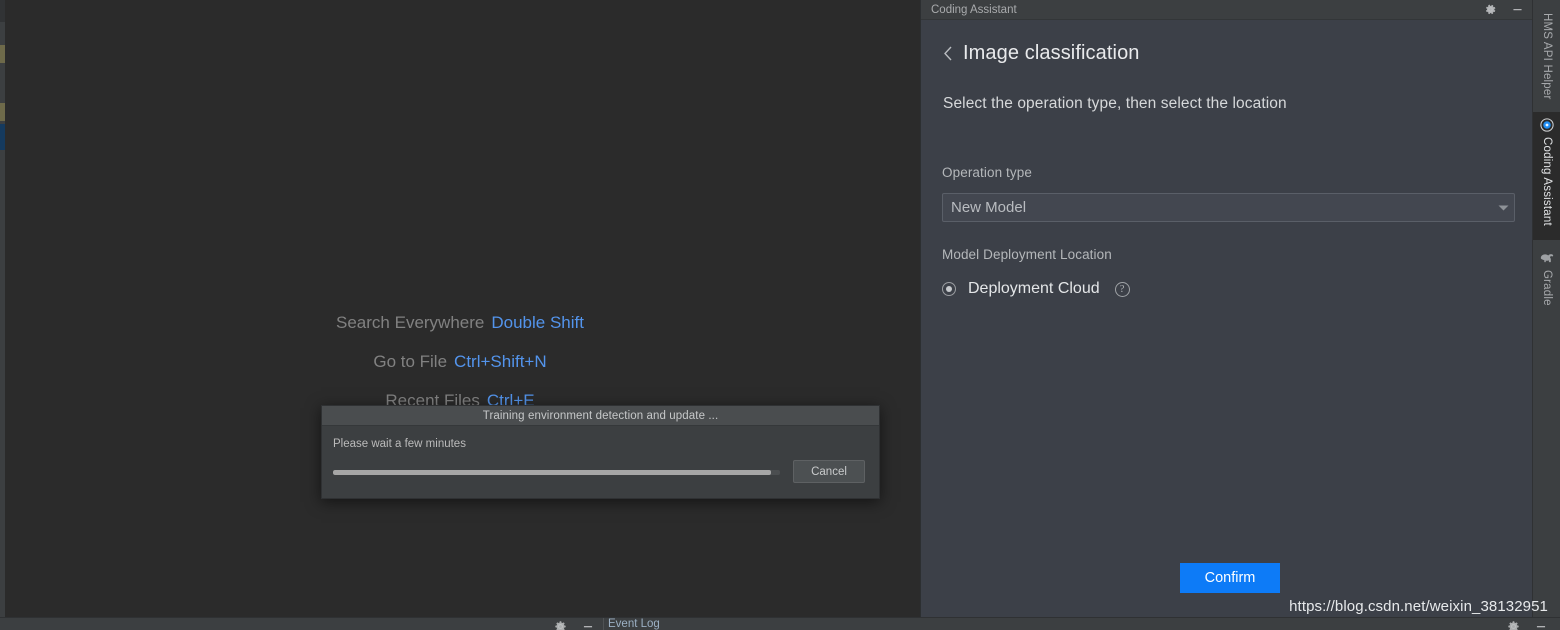 Image resolution: width=1560 pixels, height=630 pixels. I want to click on right-tool-tab-strip: HMS API Helper Coding Assistant Gradle, so click(1546, 308).